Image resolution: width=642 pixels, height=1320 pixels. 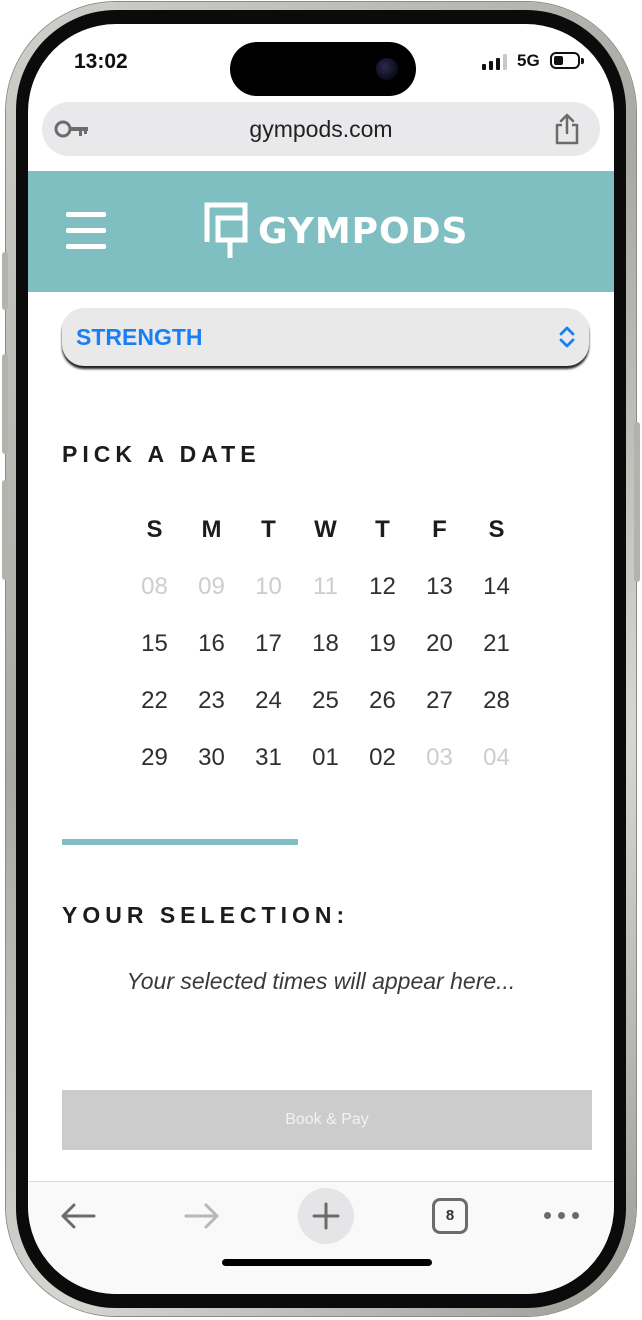 What do you see at coordinates (382, 658) in the screenshot?
I see `calendar-day: 19` at bounding box center [382, 658].